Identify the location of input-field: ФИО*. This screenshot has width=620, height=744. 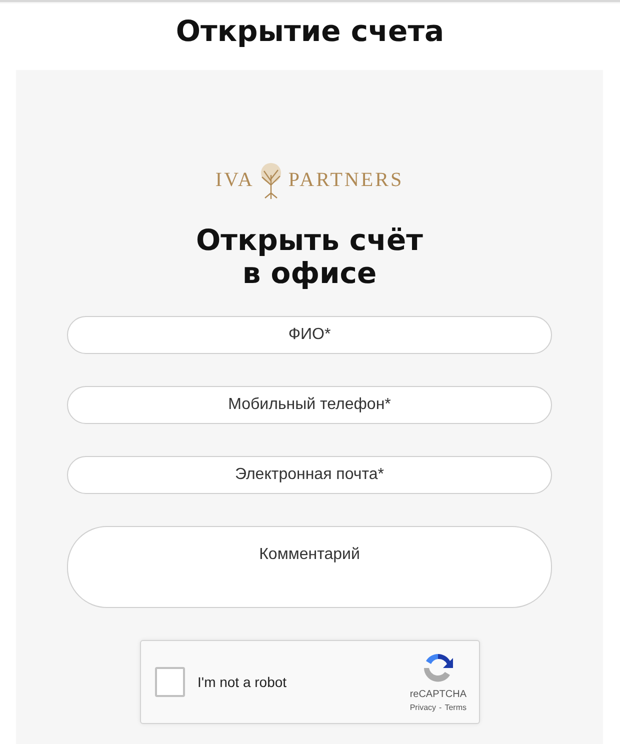
(309, 335).